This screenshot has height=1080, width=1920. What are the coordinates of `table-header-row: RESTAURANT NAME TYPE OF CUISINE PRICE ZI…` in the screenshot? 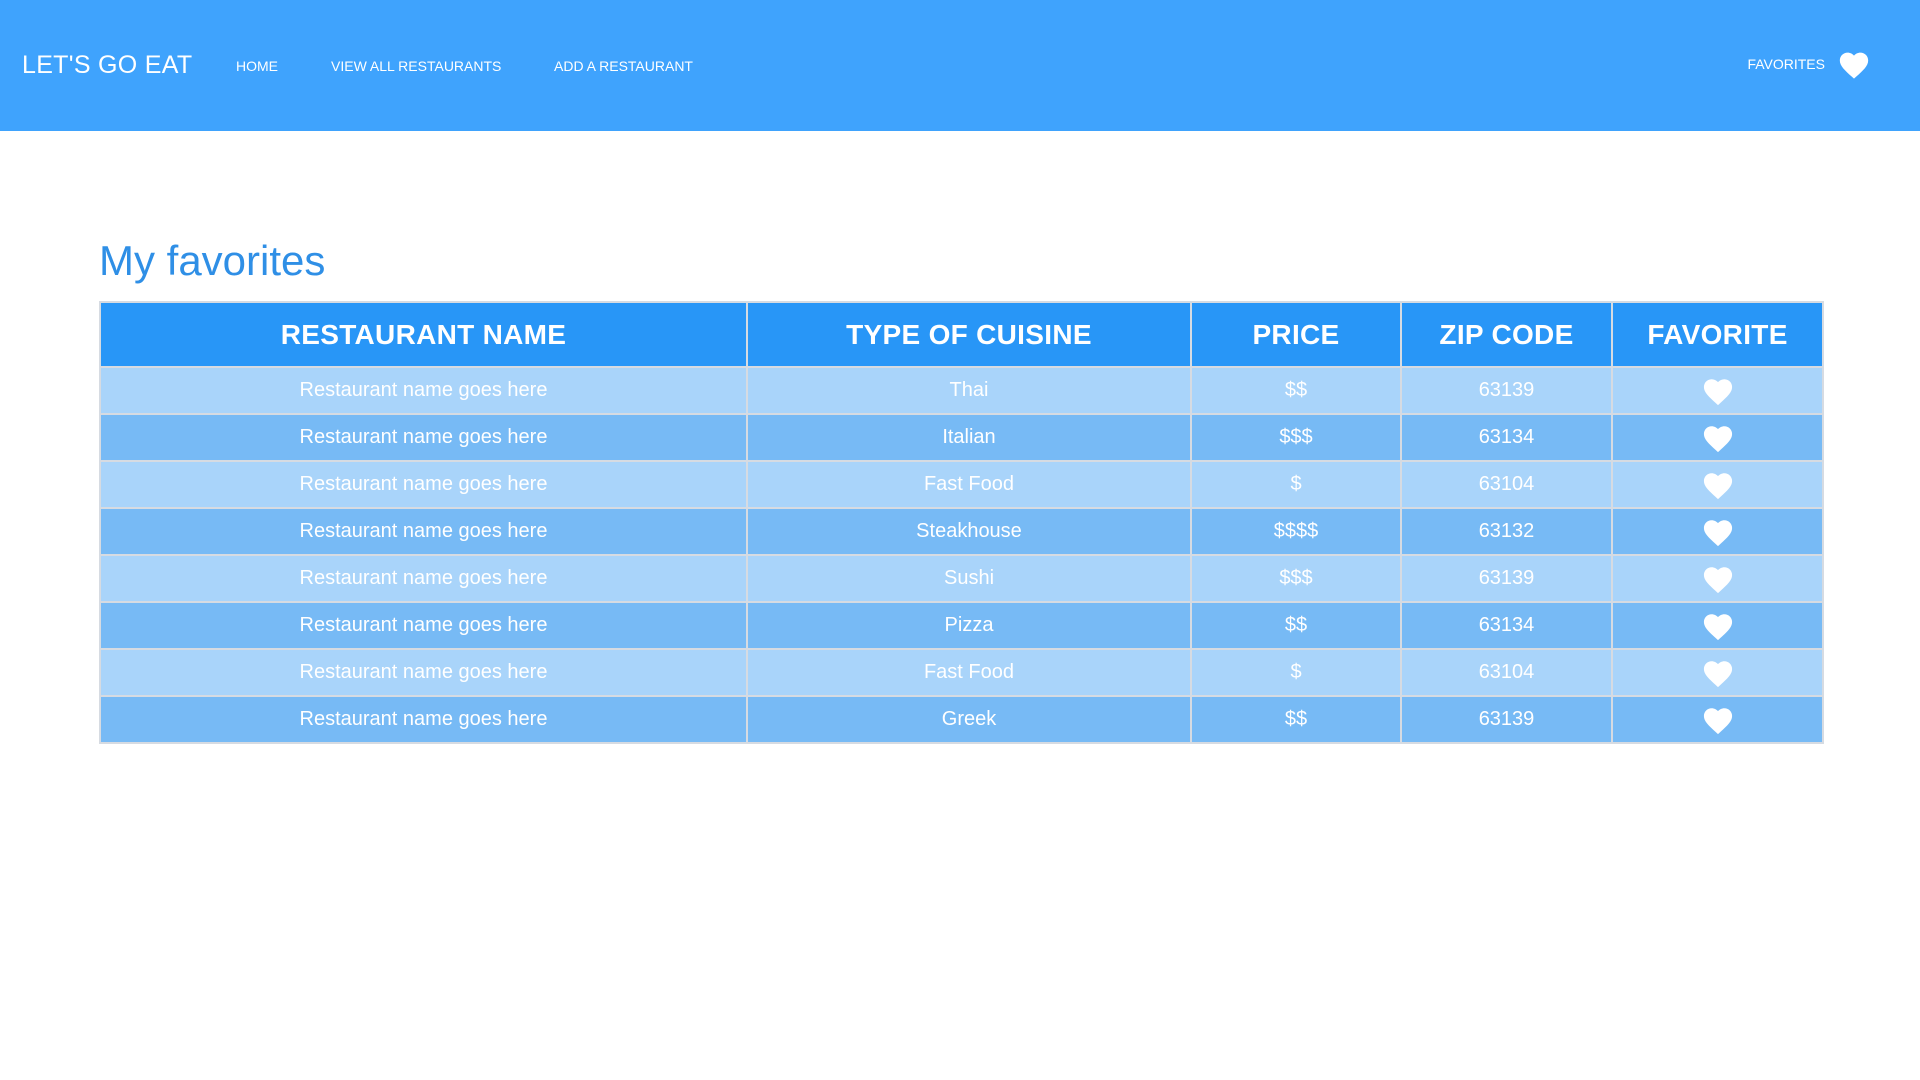 It's located at (961, 334).